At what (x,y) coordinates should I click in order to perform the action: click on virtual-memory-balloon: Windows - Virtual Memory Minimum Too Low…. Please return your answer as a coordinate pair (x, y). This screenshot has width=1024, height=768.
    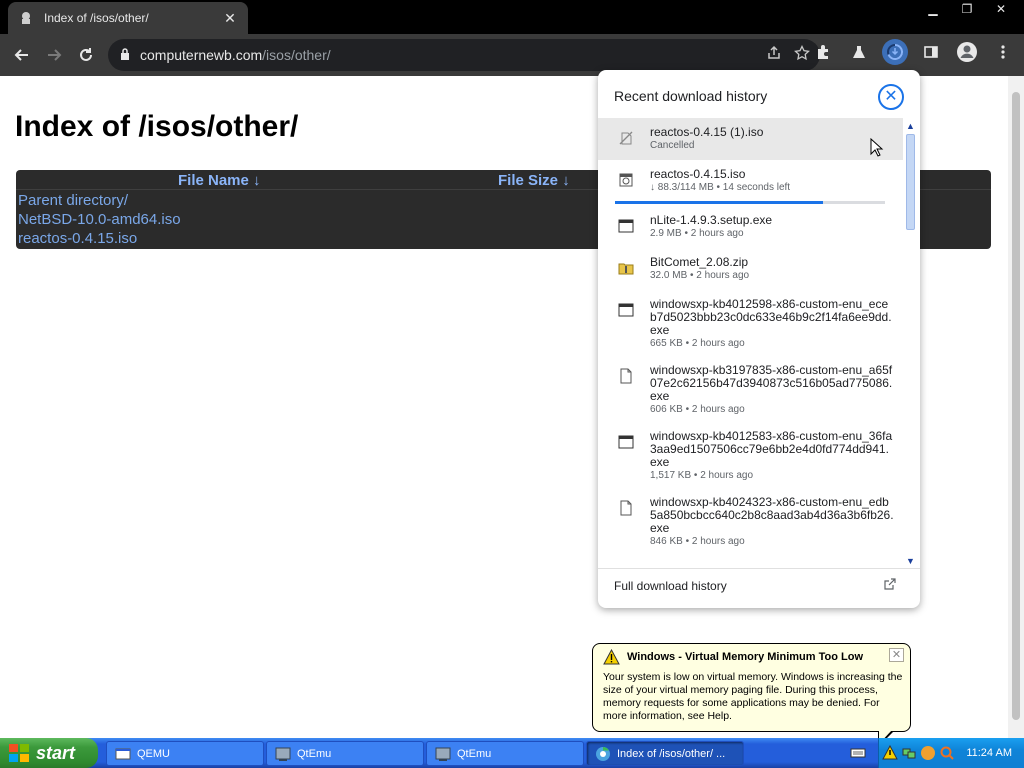
    Looking at the image, I should click on (751, 687).